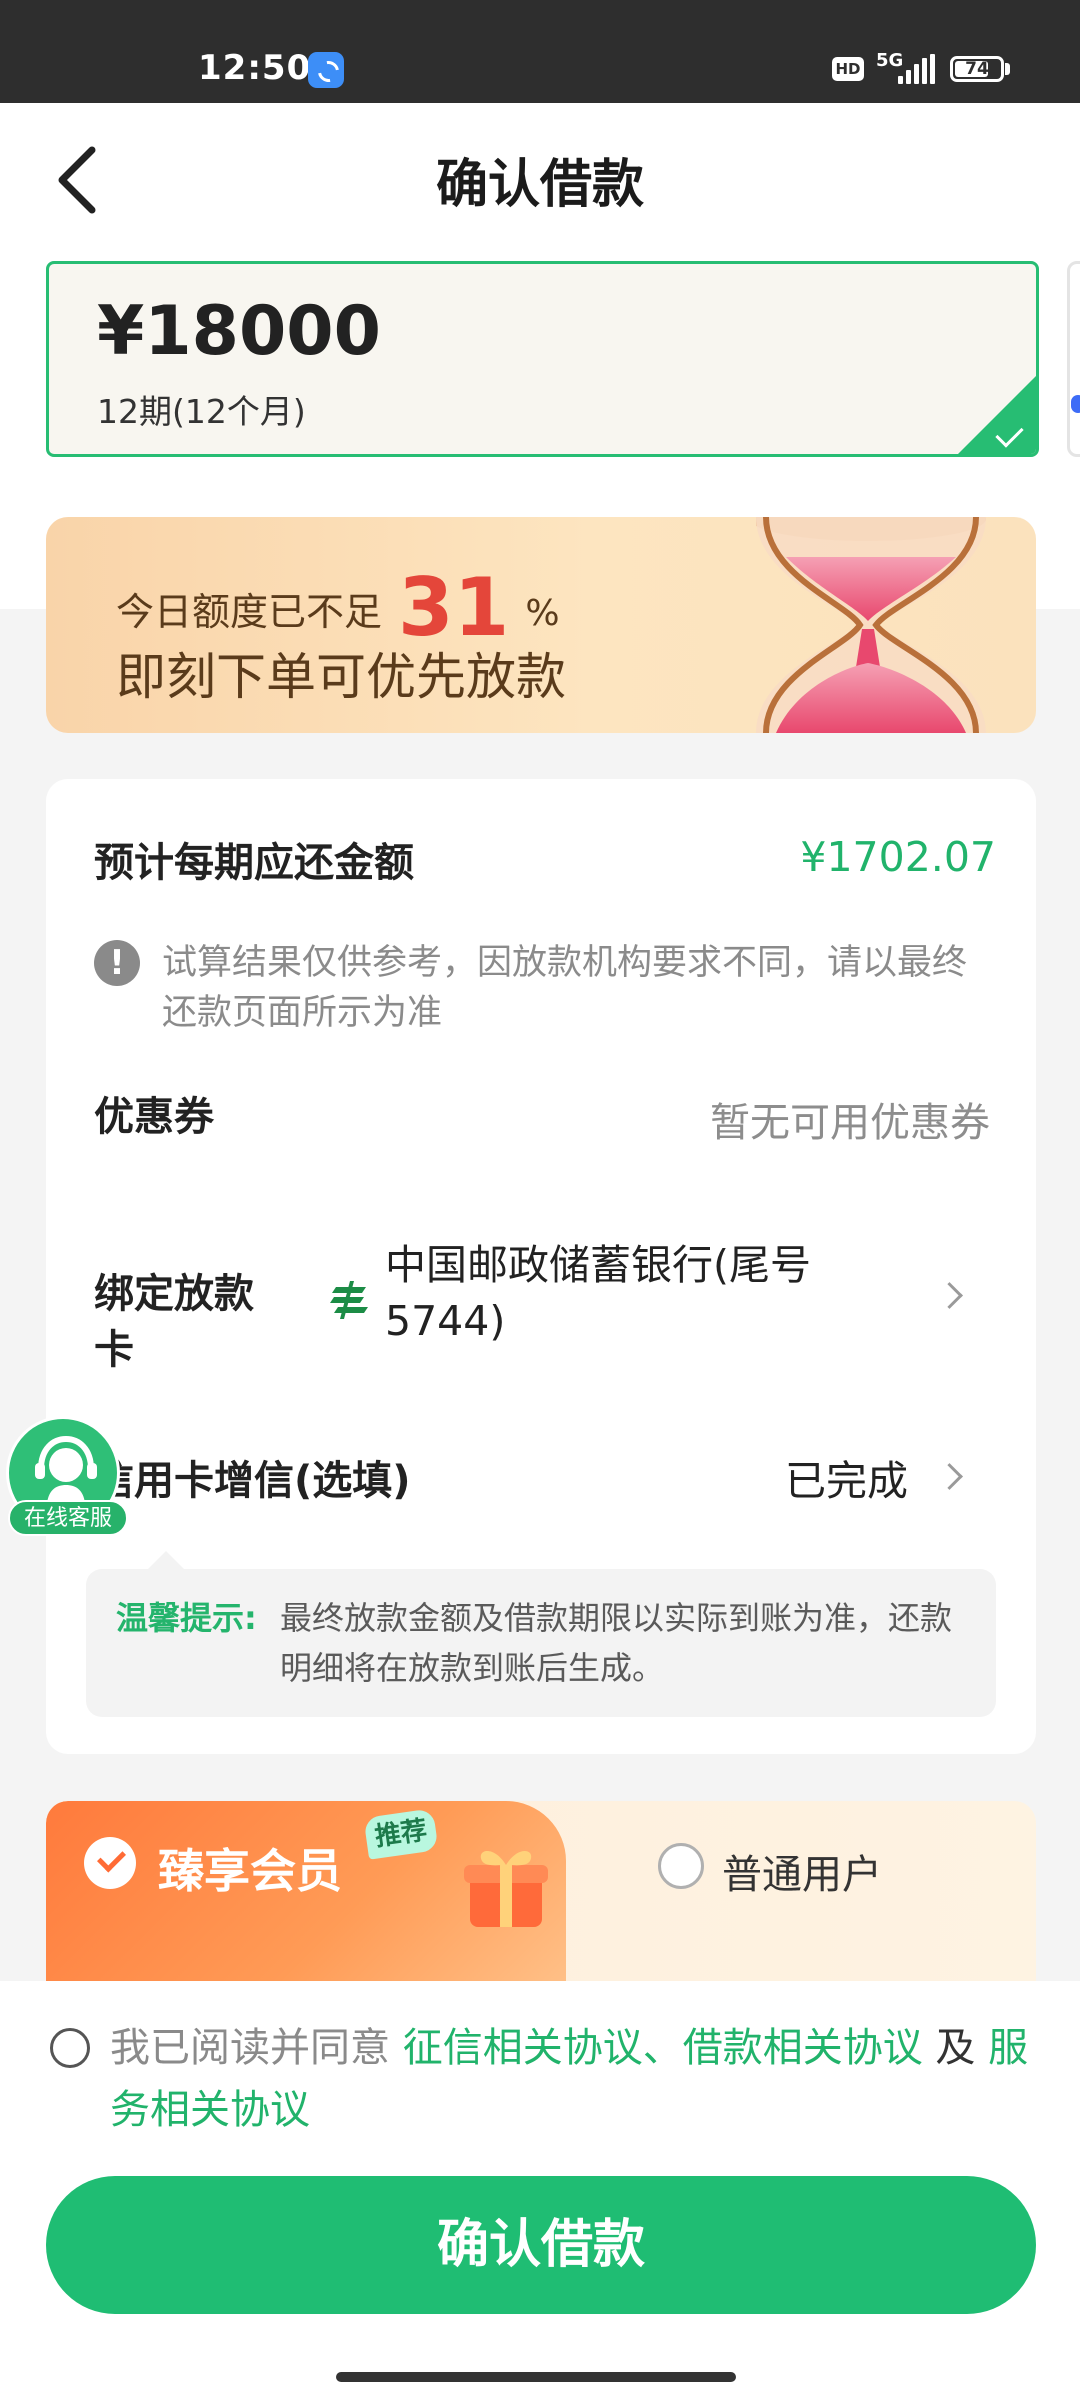 The width and height of the screenshot is (1080, 2400). Describe the element at coordinates (254, 863) in the screenshot. I see `repay-label: 预计每期应还金额` at that location.